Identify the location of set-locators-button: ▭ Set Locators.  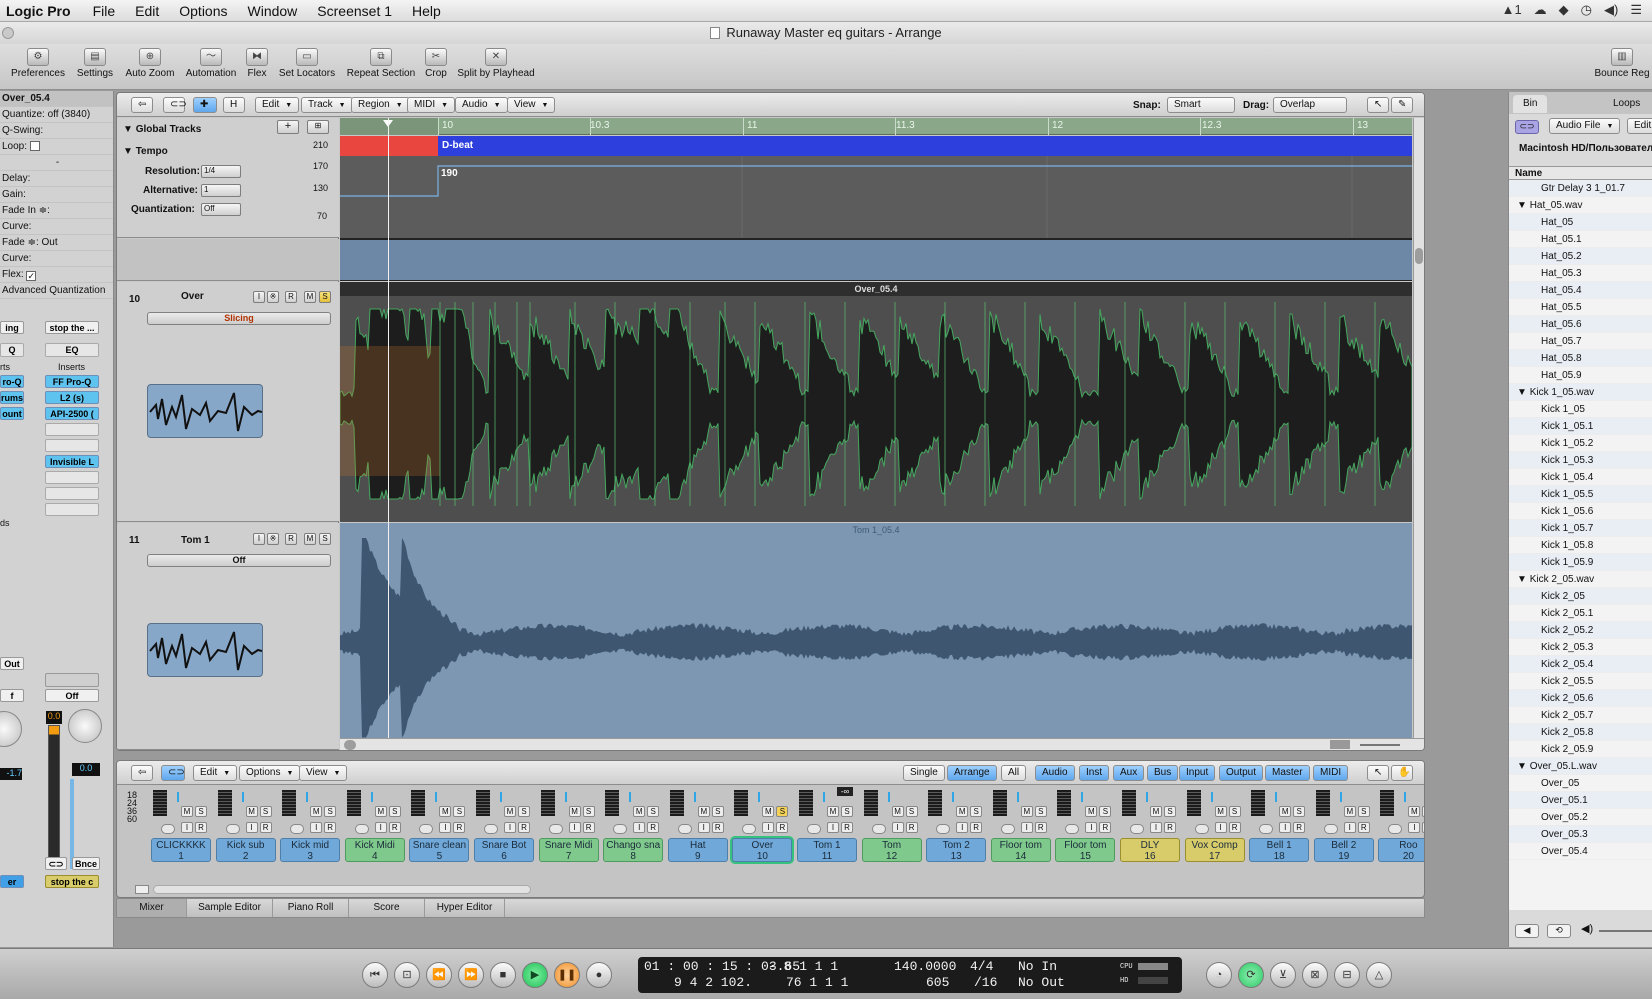
(307, 63).